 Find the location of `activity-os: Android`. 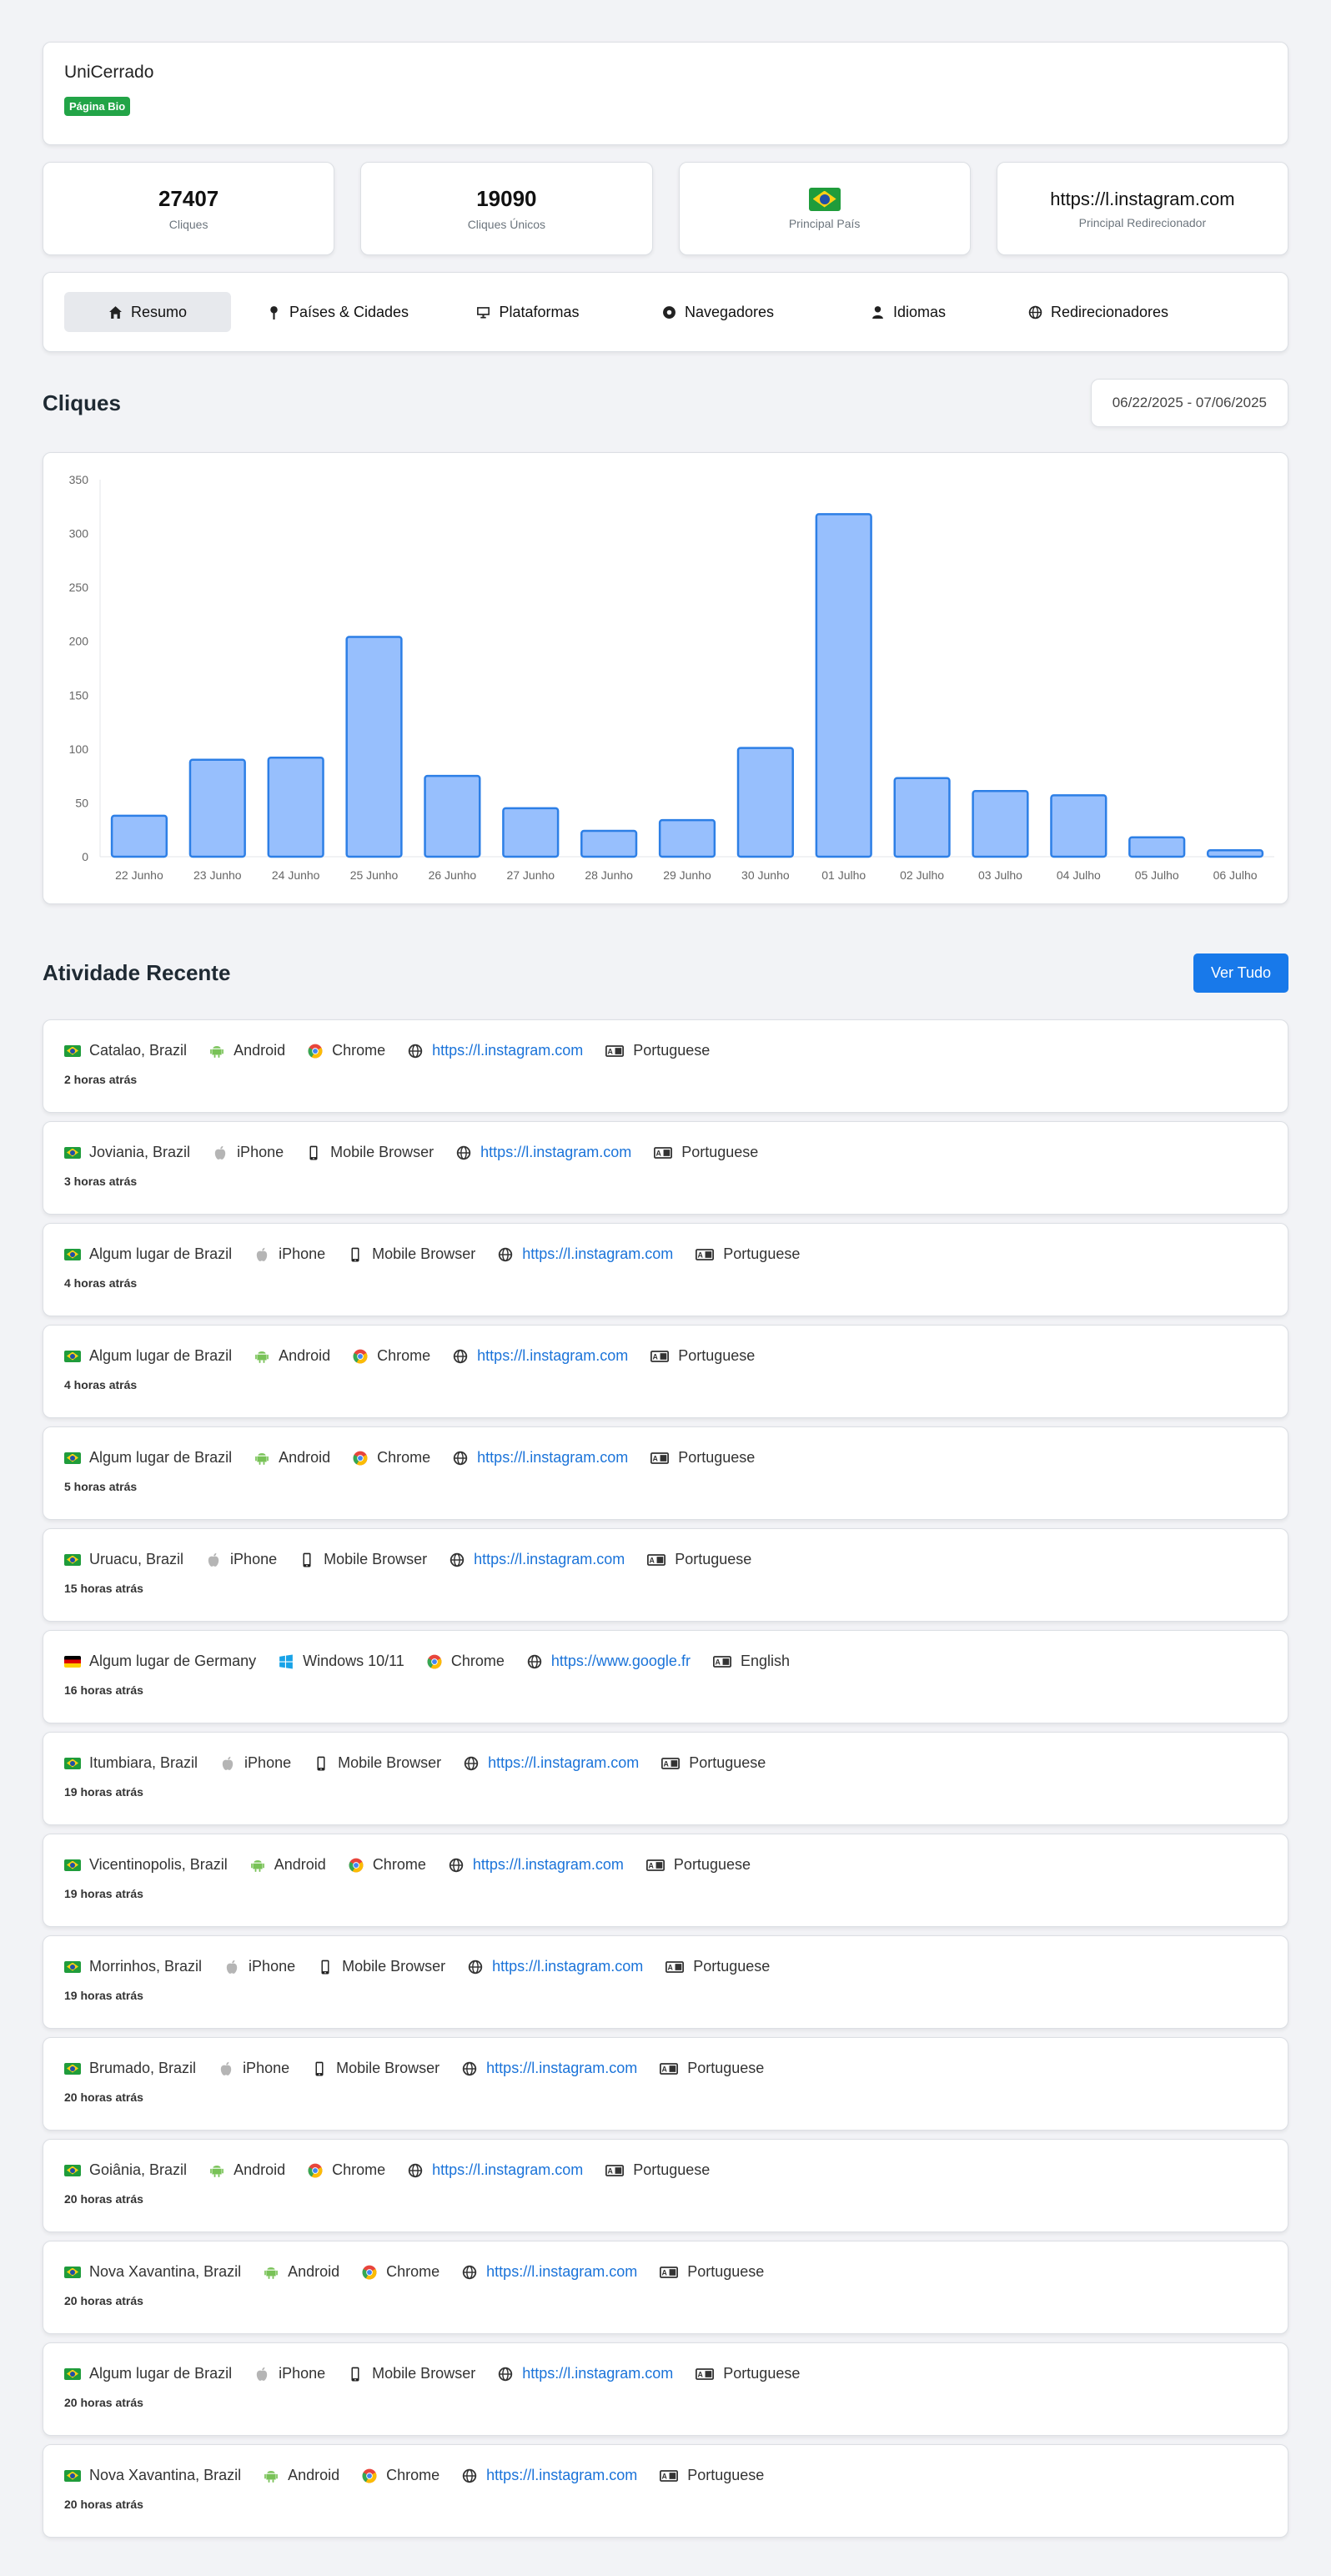

activity-os: Android is located at coordinates (292, 1458).